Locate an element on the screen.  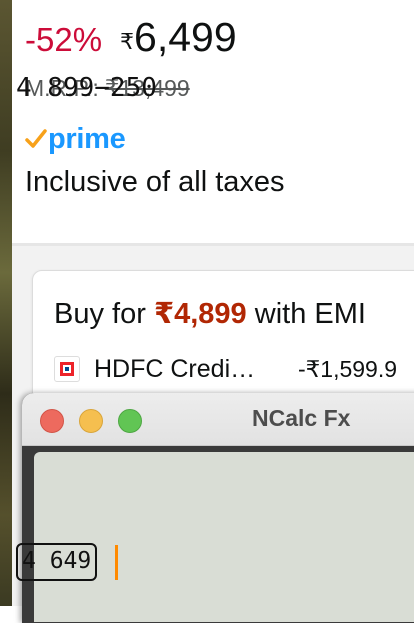
minimize-button is located at coordinates (91, 421).